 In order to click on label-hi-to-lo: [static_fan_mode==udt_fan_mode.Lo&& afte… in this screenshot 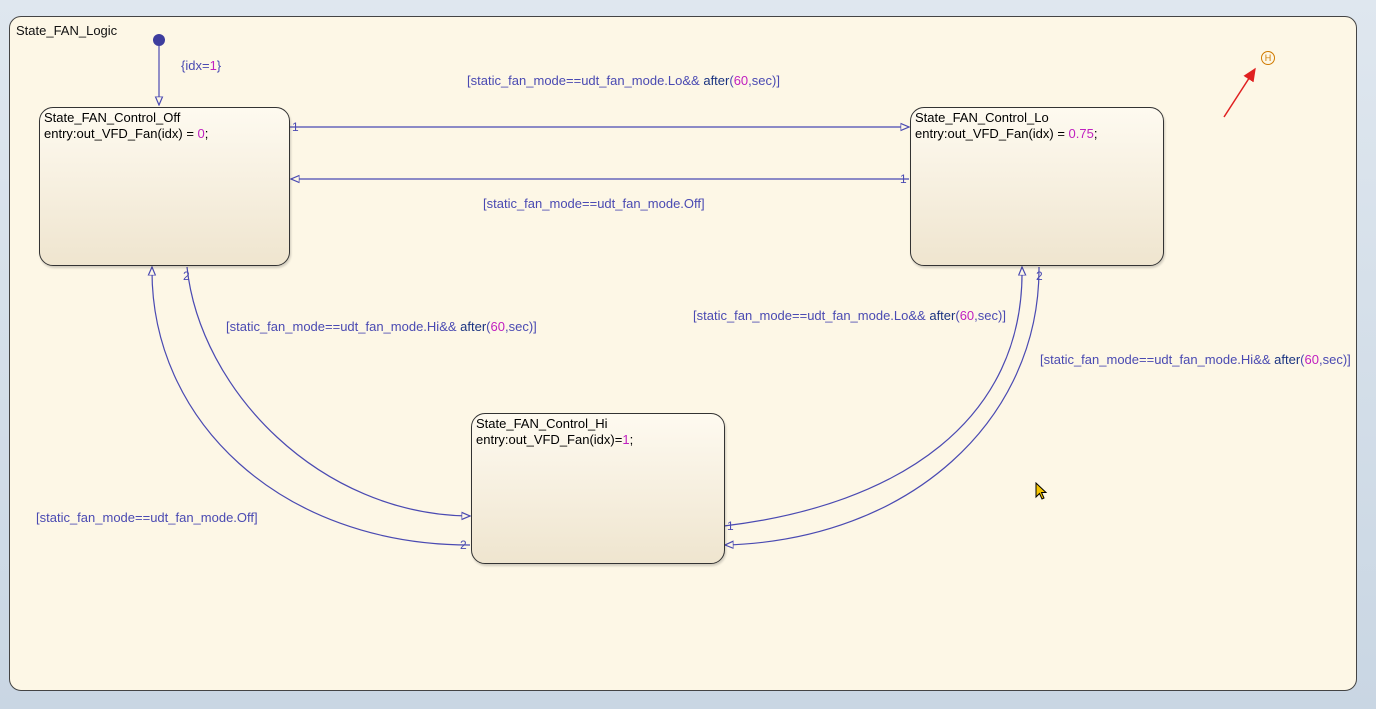, I will do `click(849, 315)`.